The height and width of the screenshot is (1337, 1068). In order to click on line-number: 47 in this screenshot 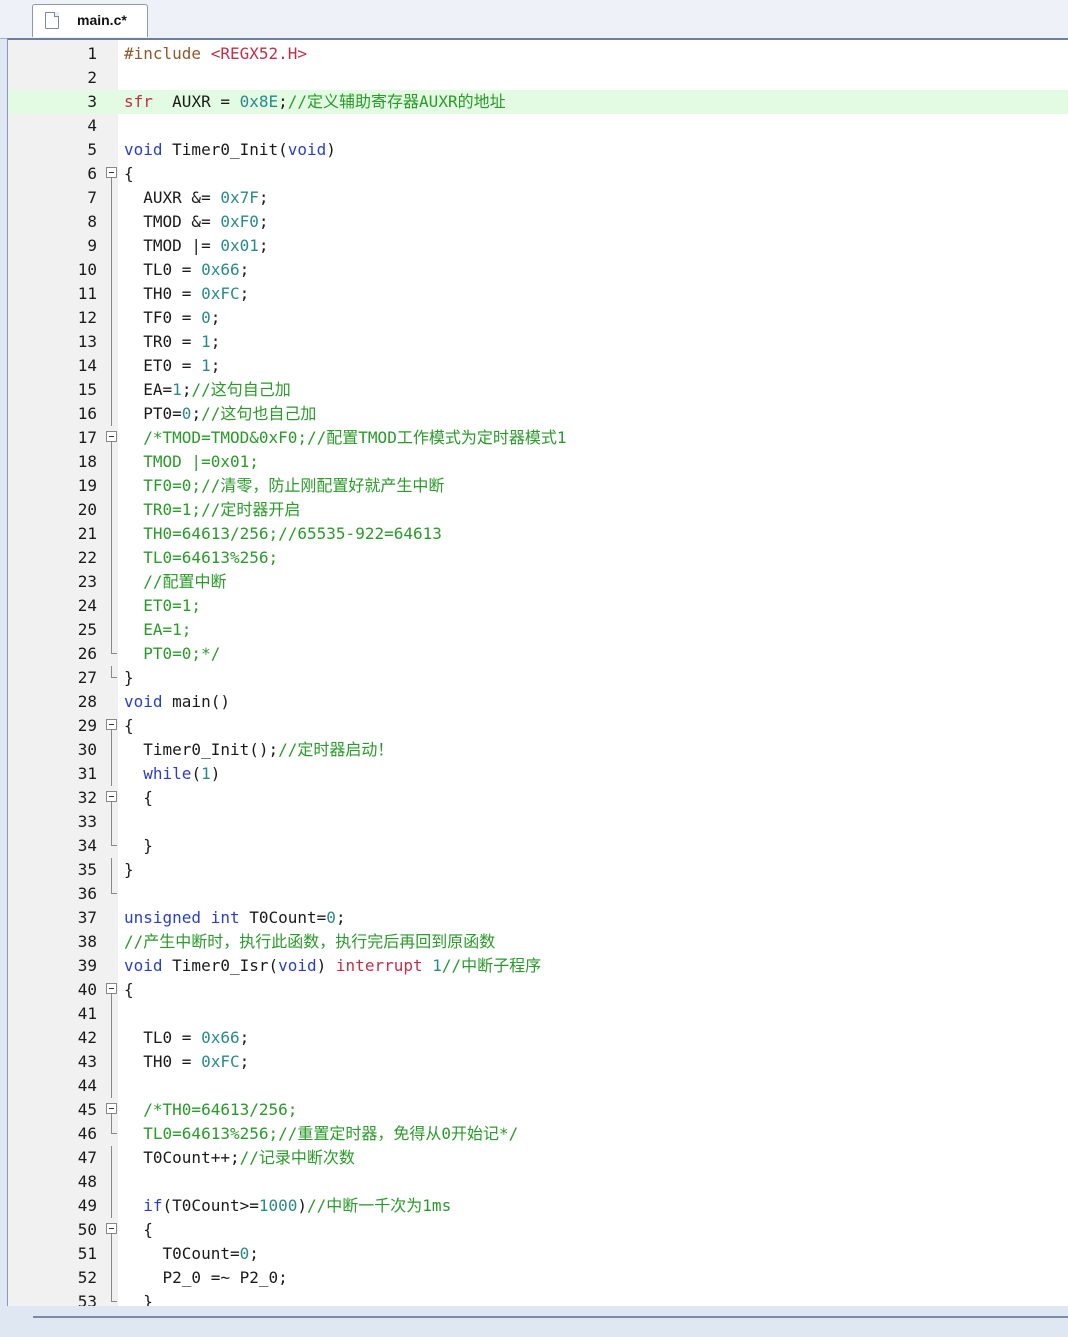, I will do `click(87, 1157)`.